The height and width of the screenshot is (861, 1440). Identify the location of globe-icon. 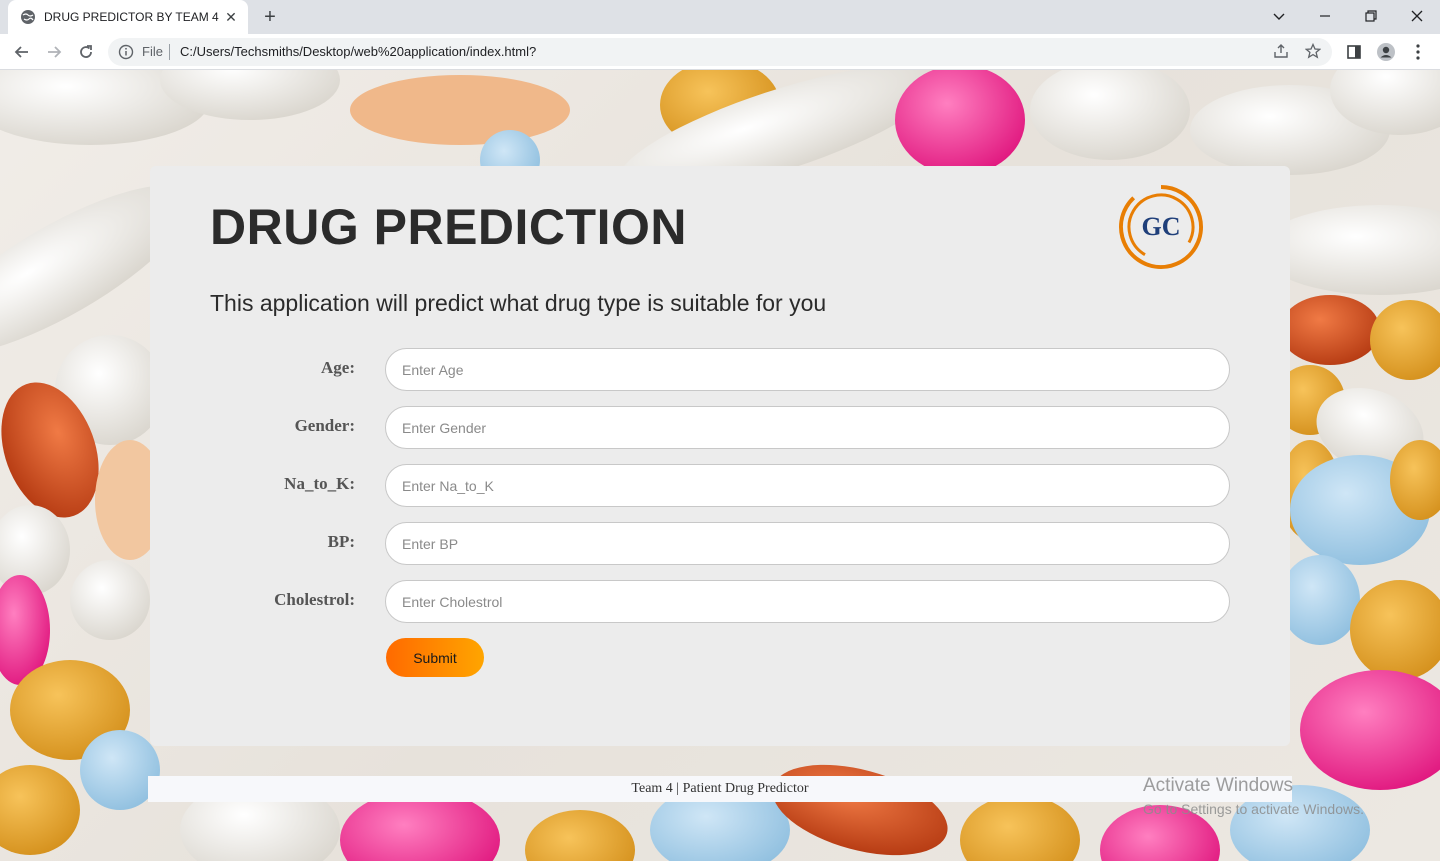
(28, 17).